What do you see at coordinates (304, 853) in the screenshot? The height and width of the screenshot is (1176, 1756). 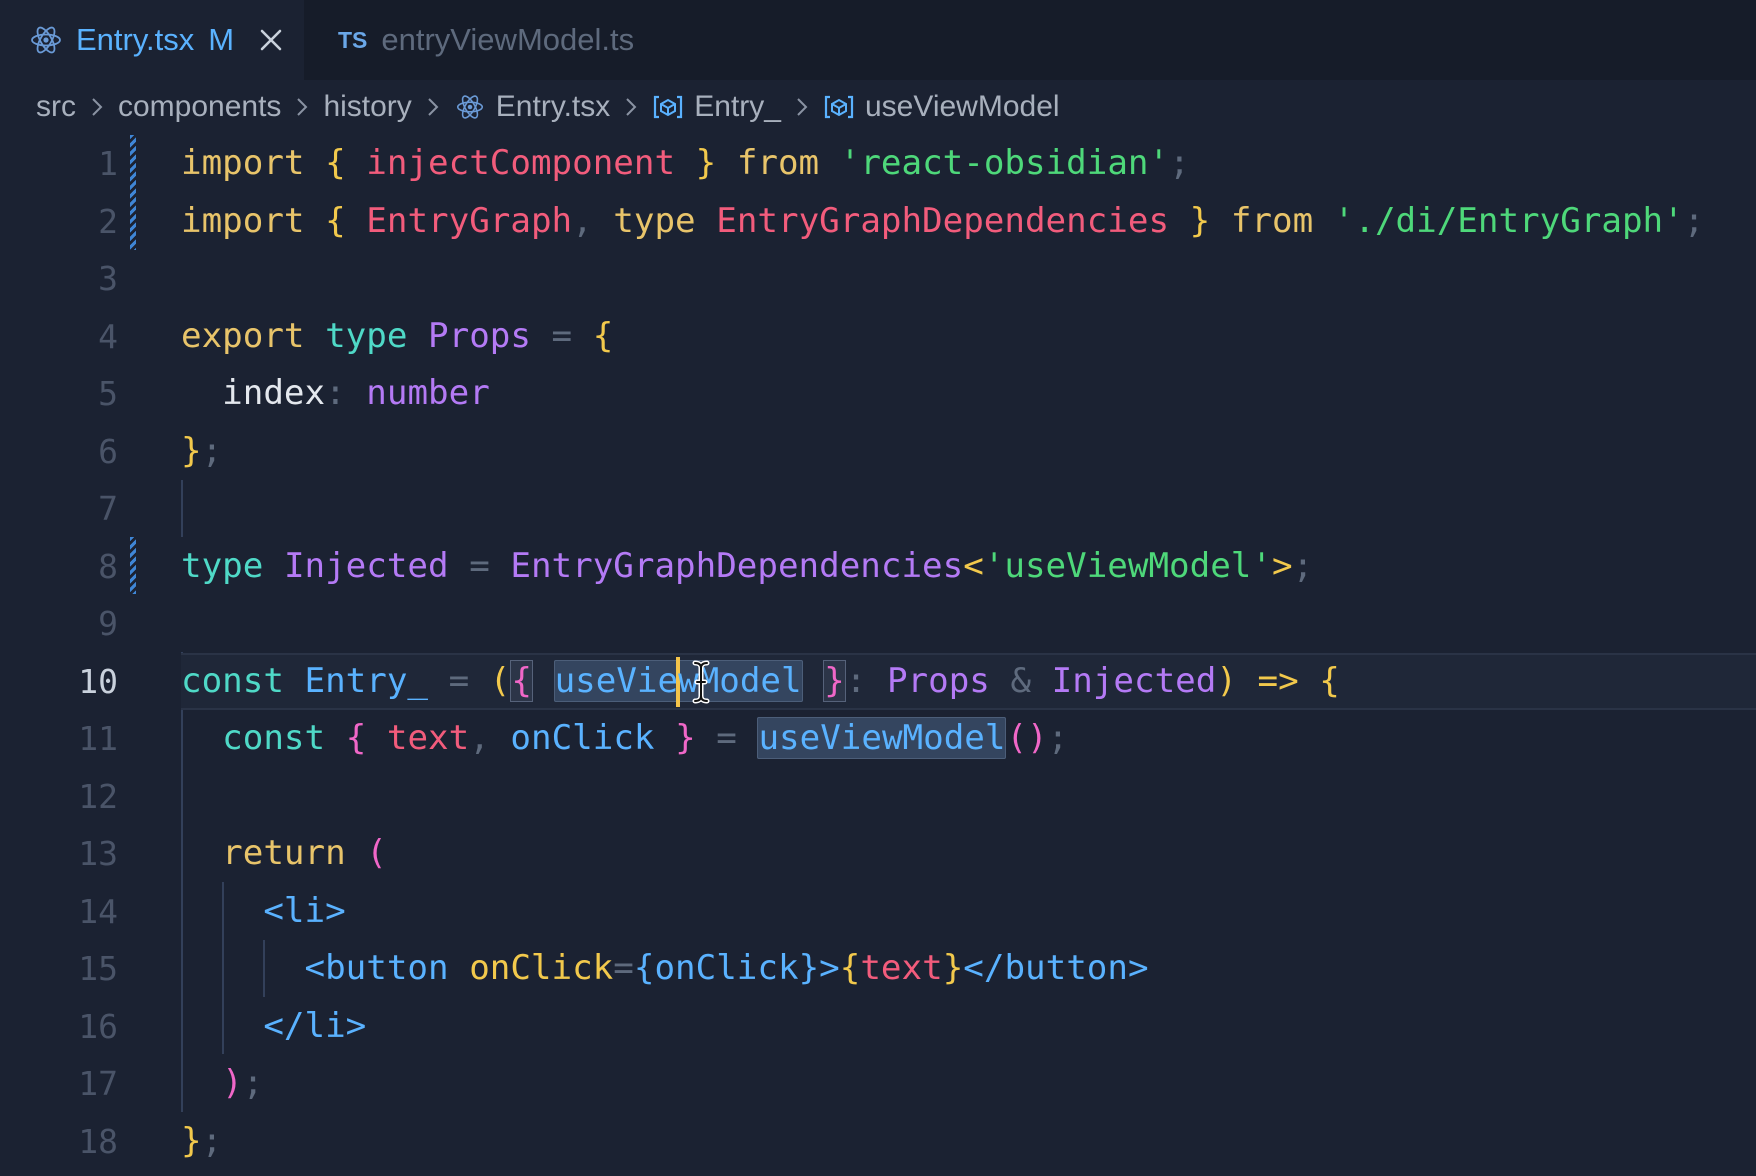 I see `code-text: return (` at bounding box center [304, 853].